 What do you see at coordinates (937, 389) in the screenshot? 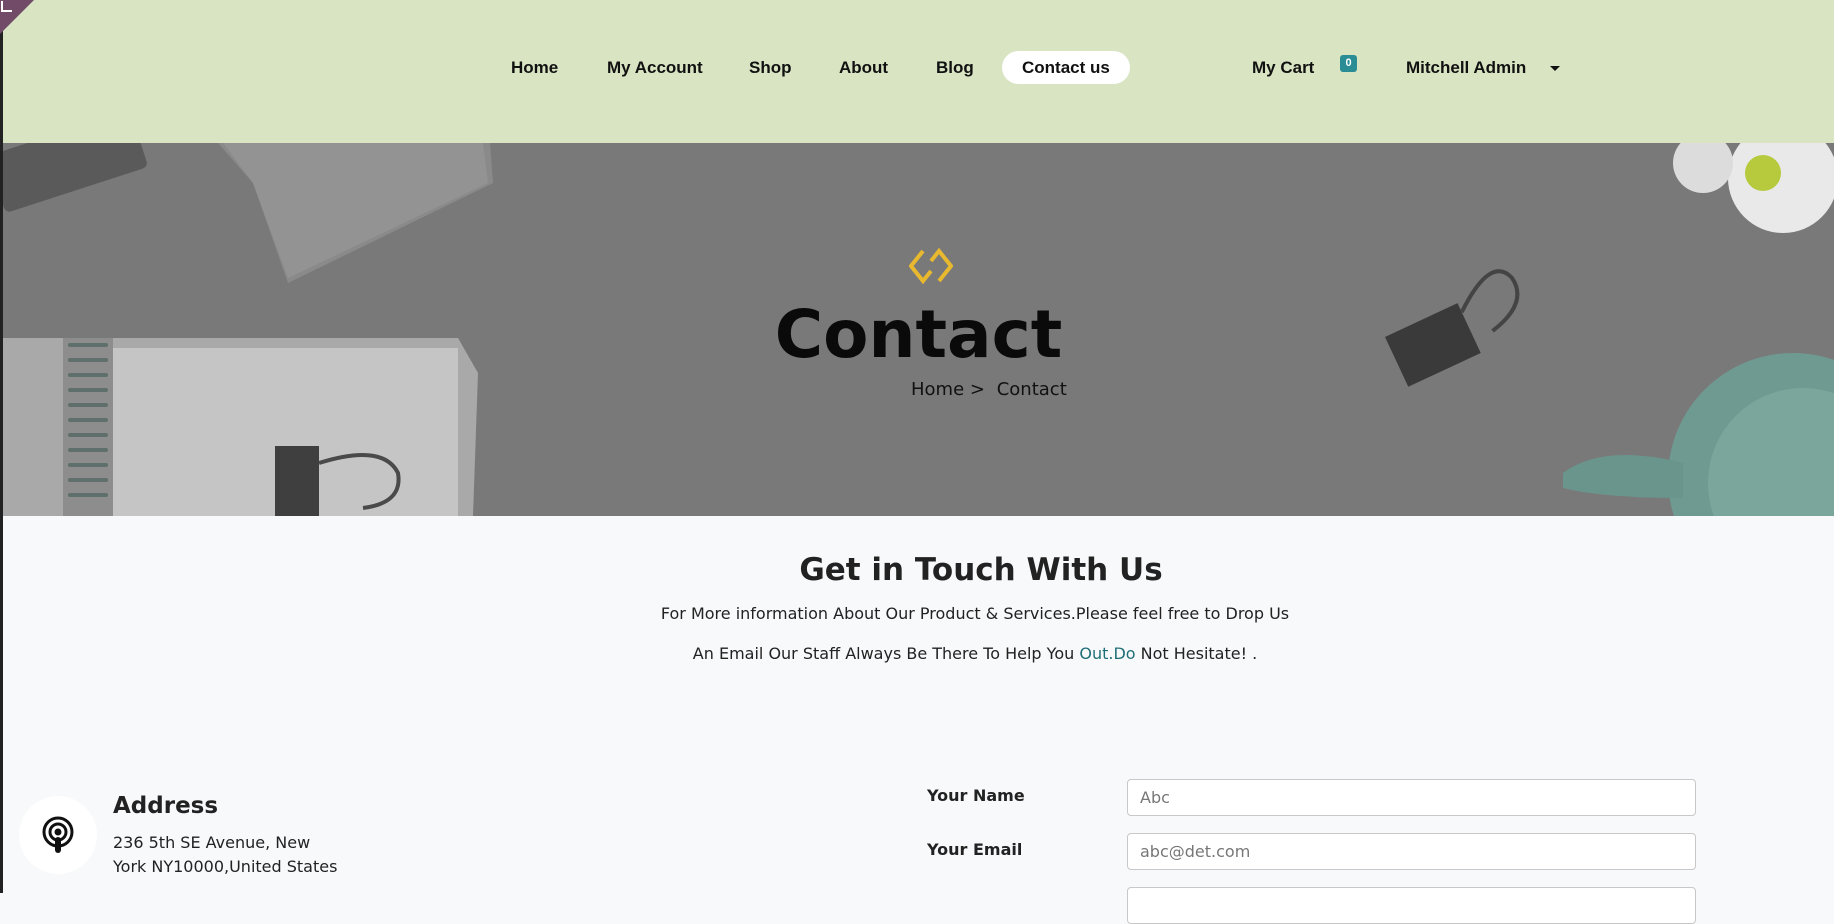
I see `breadcrumb-home: Home` at bounding box center [937, 389].